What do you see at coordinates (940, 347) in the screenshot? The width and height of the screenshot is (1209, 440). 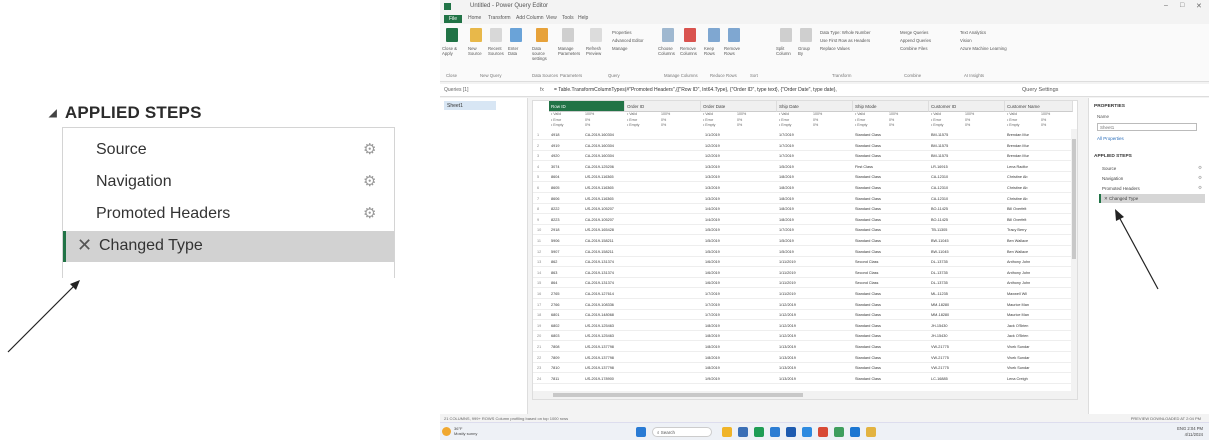 I see `table-cell: VW-21775` at bounding box center [940, 347].